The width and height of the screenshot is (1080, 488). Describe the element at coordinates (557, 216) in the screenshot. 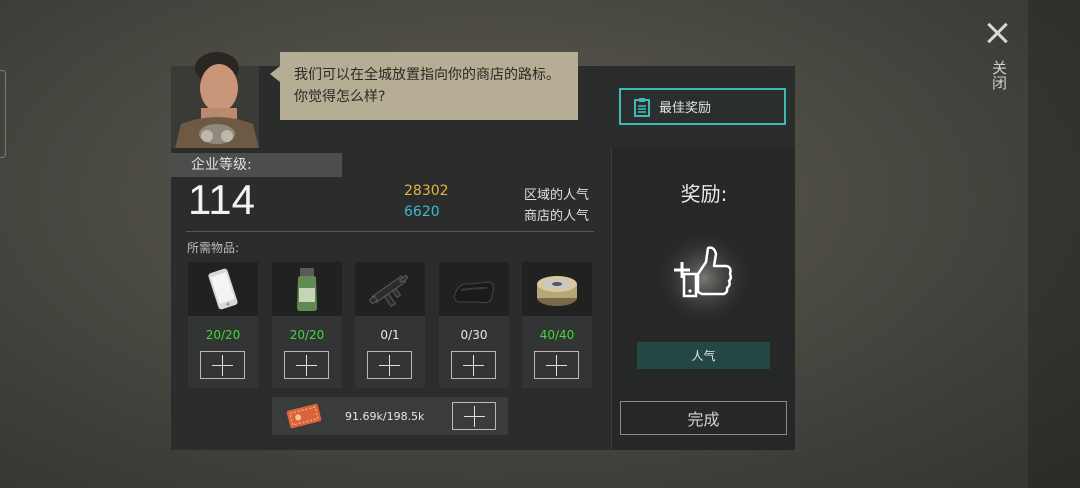

I see `shop-popularity-label: 商店的人气` at that location.